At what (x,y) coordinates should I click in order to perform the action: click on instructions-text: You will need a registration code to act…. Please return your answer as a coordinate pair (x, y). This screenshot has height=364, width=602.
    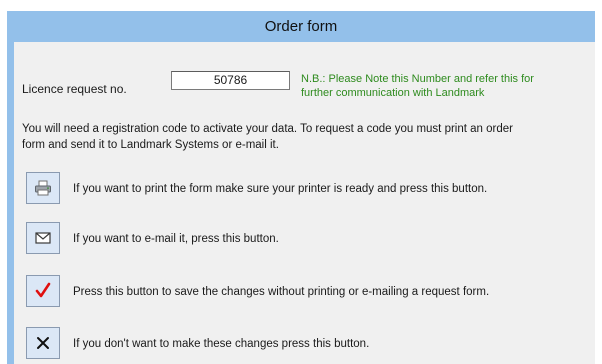
    Looking at the image, I should click on (308, 137).